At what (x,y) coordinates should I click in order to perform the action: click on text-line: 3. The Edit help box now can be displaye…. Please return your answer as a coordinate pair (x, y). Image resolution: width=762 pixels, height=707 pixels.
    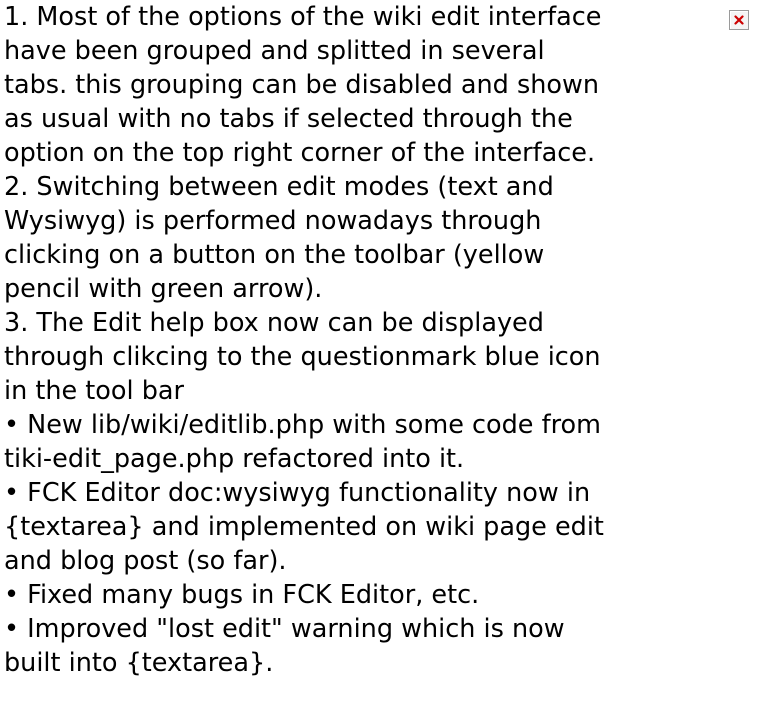
    Looking at the image, I should click on (274, 323).